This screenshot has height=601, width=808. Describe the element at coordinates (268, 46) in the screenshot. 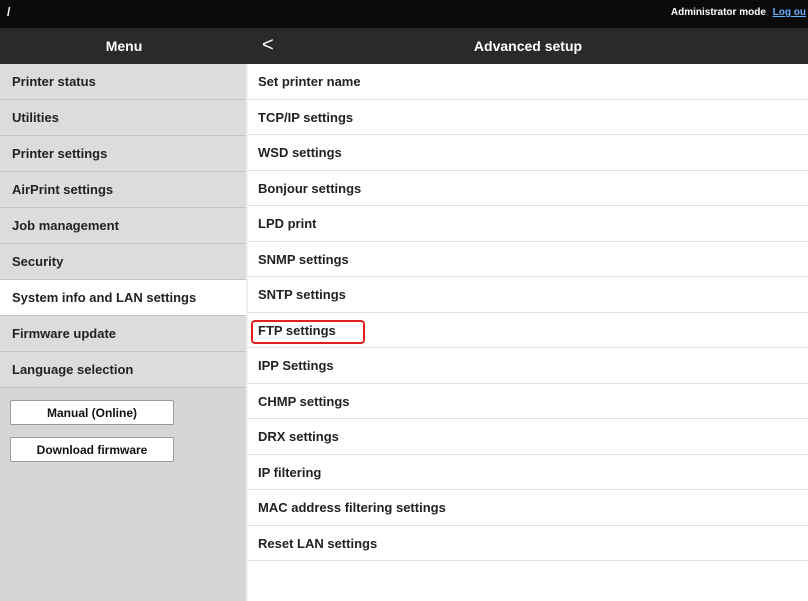

I see `back-arrow-icon: <` at that location.